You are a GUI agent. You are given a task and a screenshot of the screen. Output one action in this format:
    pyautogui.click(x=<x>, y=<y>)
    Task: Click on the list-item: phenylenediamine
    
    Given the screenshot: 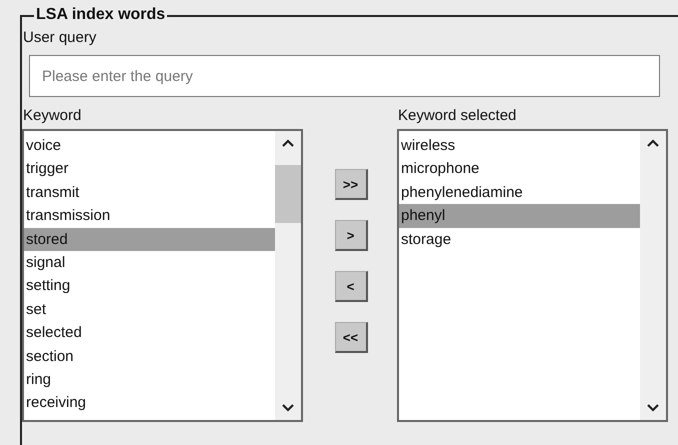 What is the action you would take?
    pyautogui.click(x=519, y=192)
    